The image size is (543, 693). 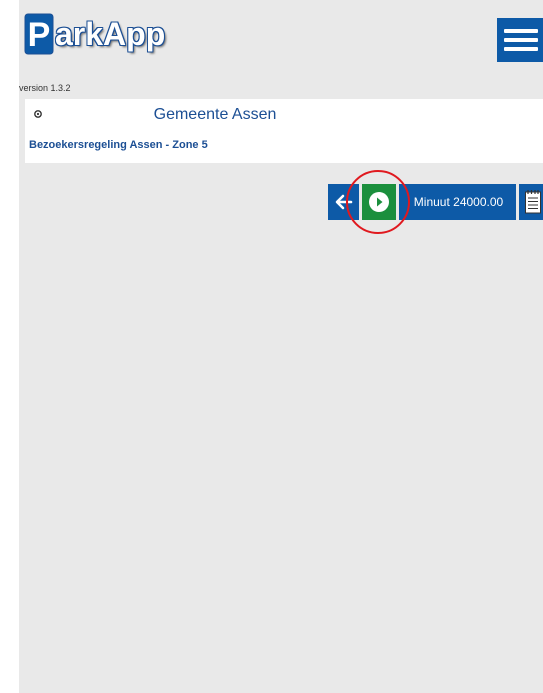 I want to click on play-circle-icon, so click(x=379, y=202).